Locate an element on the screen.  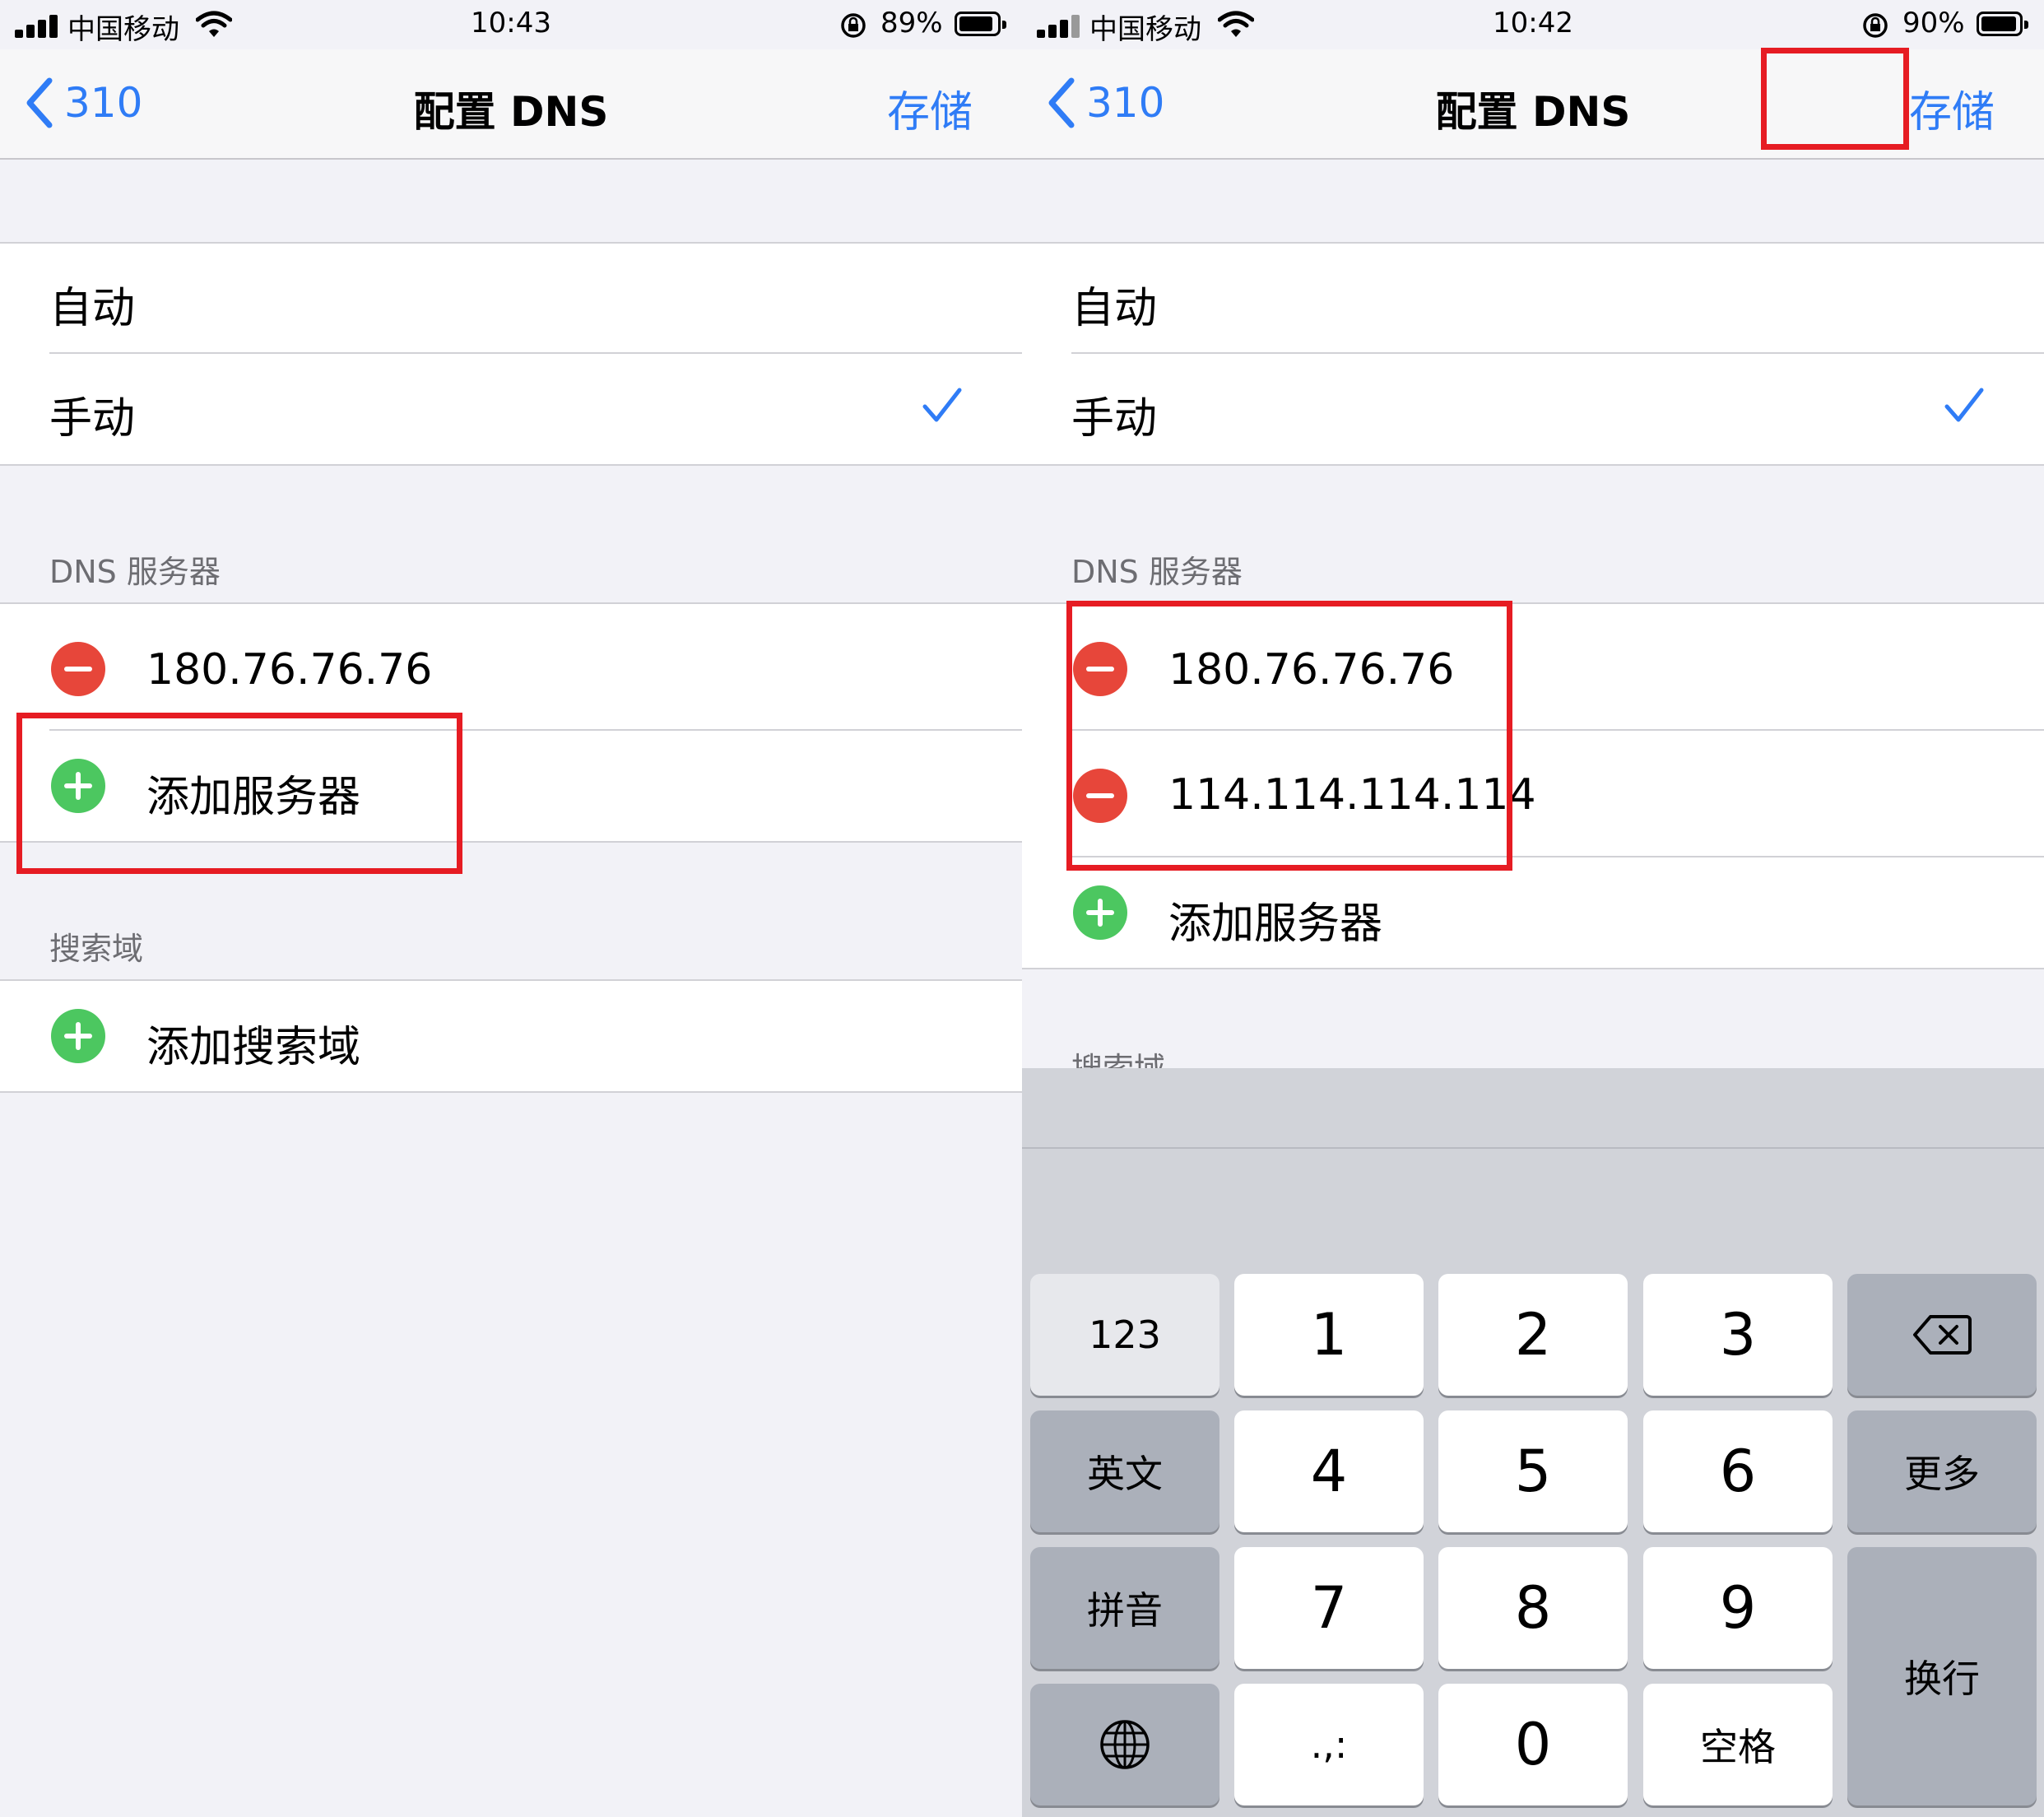
globe-key is located at coordinates (1125, 1744).